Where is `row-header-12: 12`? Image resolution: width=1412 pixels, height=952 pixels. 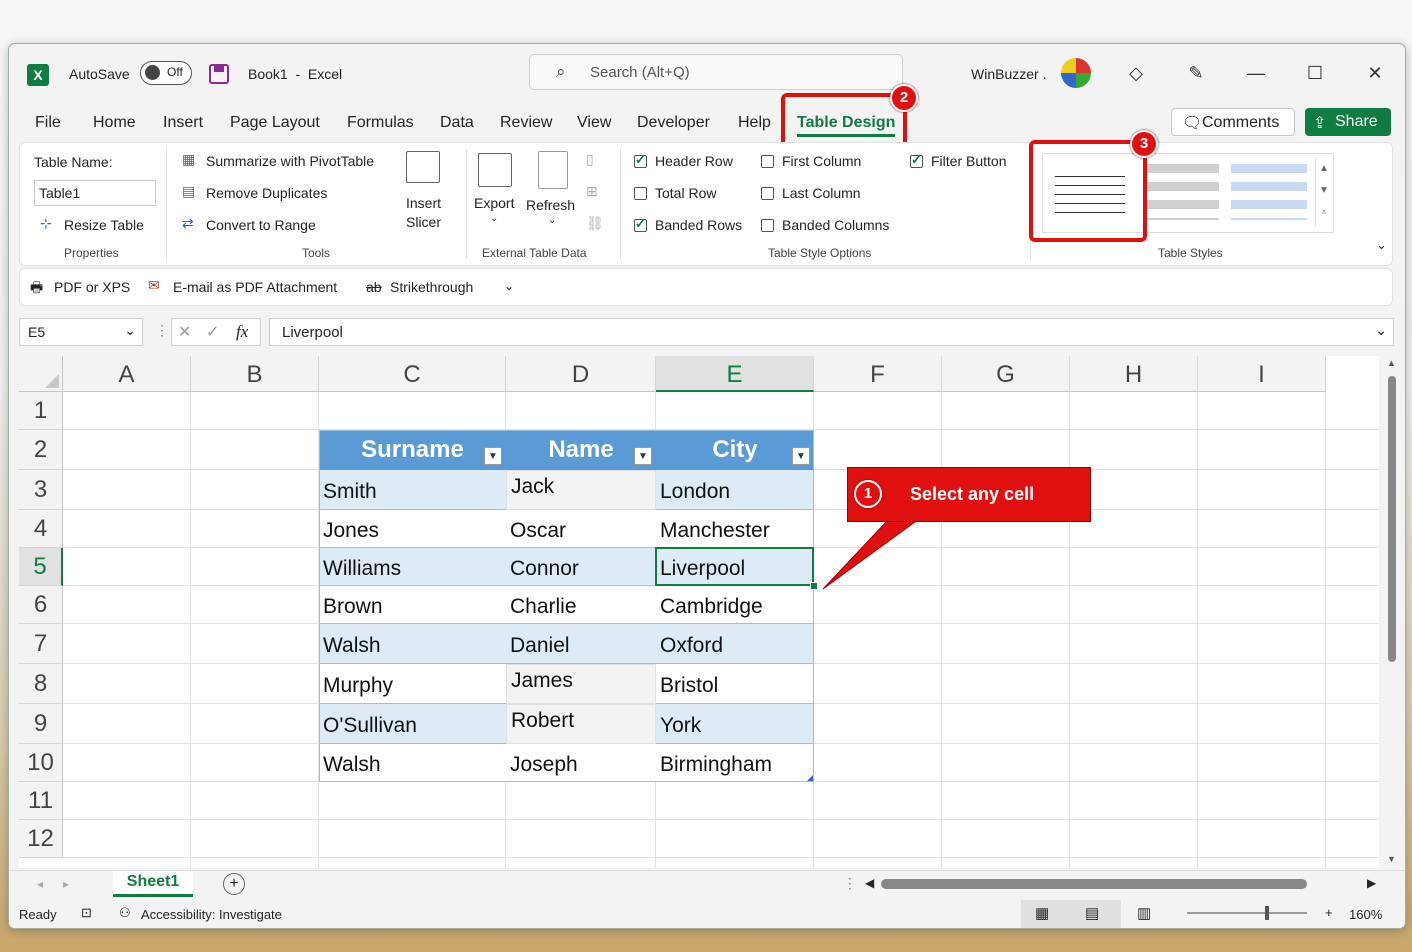
row-header-12: 12 is located at coordinates (41, 839).